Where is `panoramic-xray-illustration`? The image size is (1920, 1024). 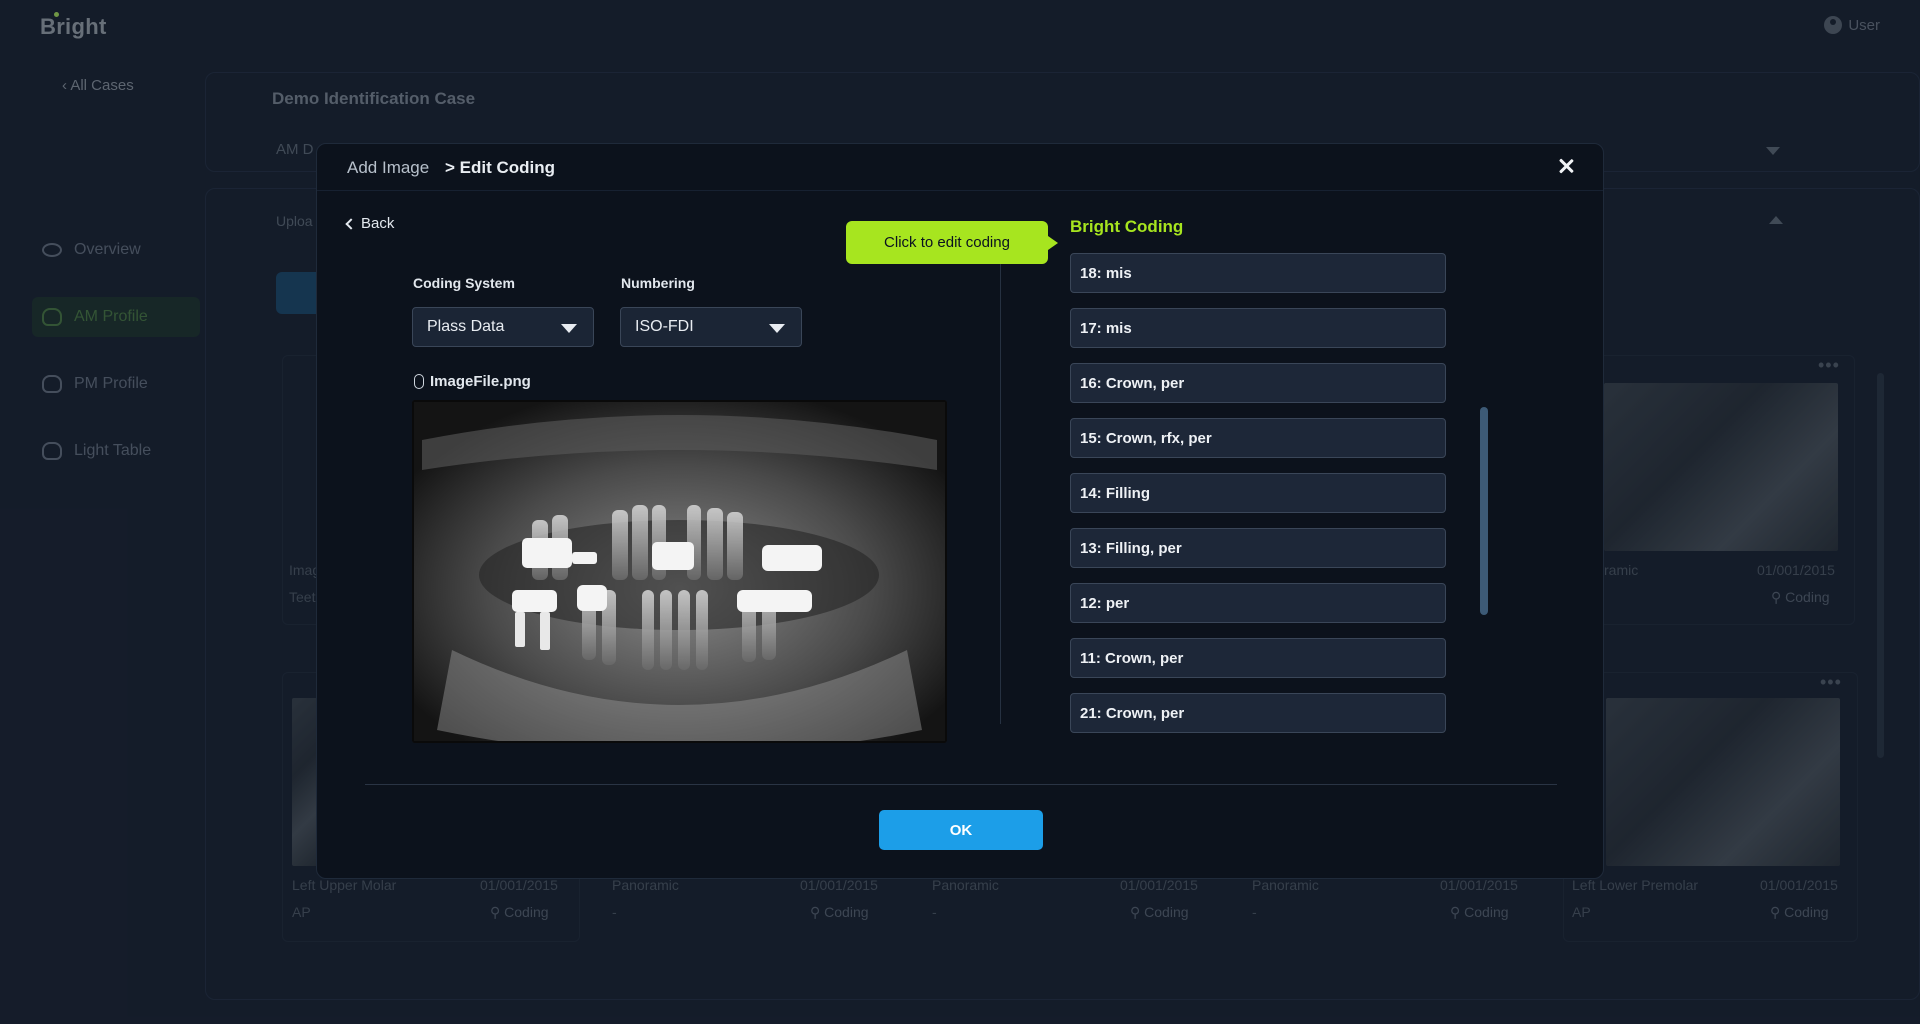
panoramic-xray-illustration is located at coordinates (679, 571).